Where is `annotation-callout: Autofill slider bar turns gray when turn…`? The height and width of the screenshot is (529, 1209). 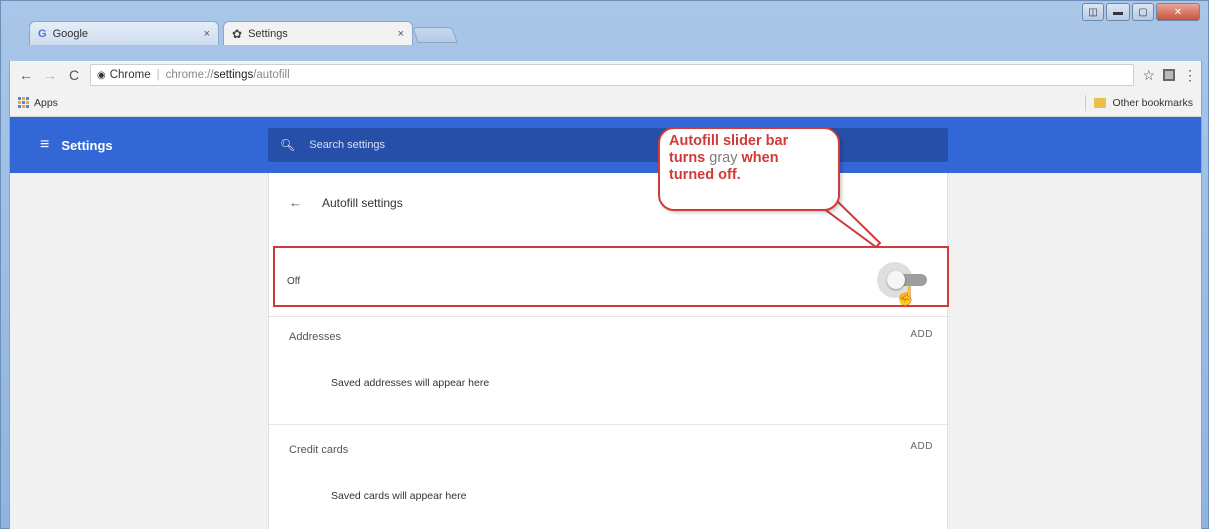
annotation-callout: Autofill slider bar turns gray when turn… is located at coordinates (749, 169).